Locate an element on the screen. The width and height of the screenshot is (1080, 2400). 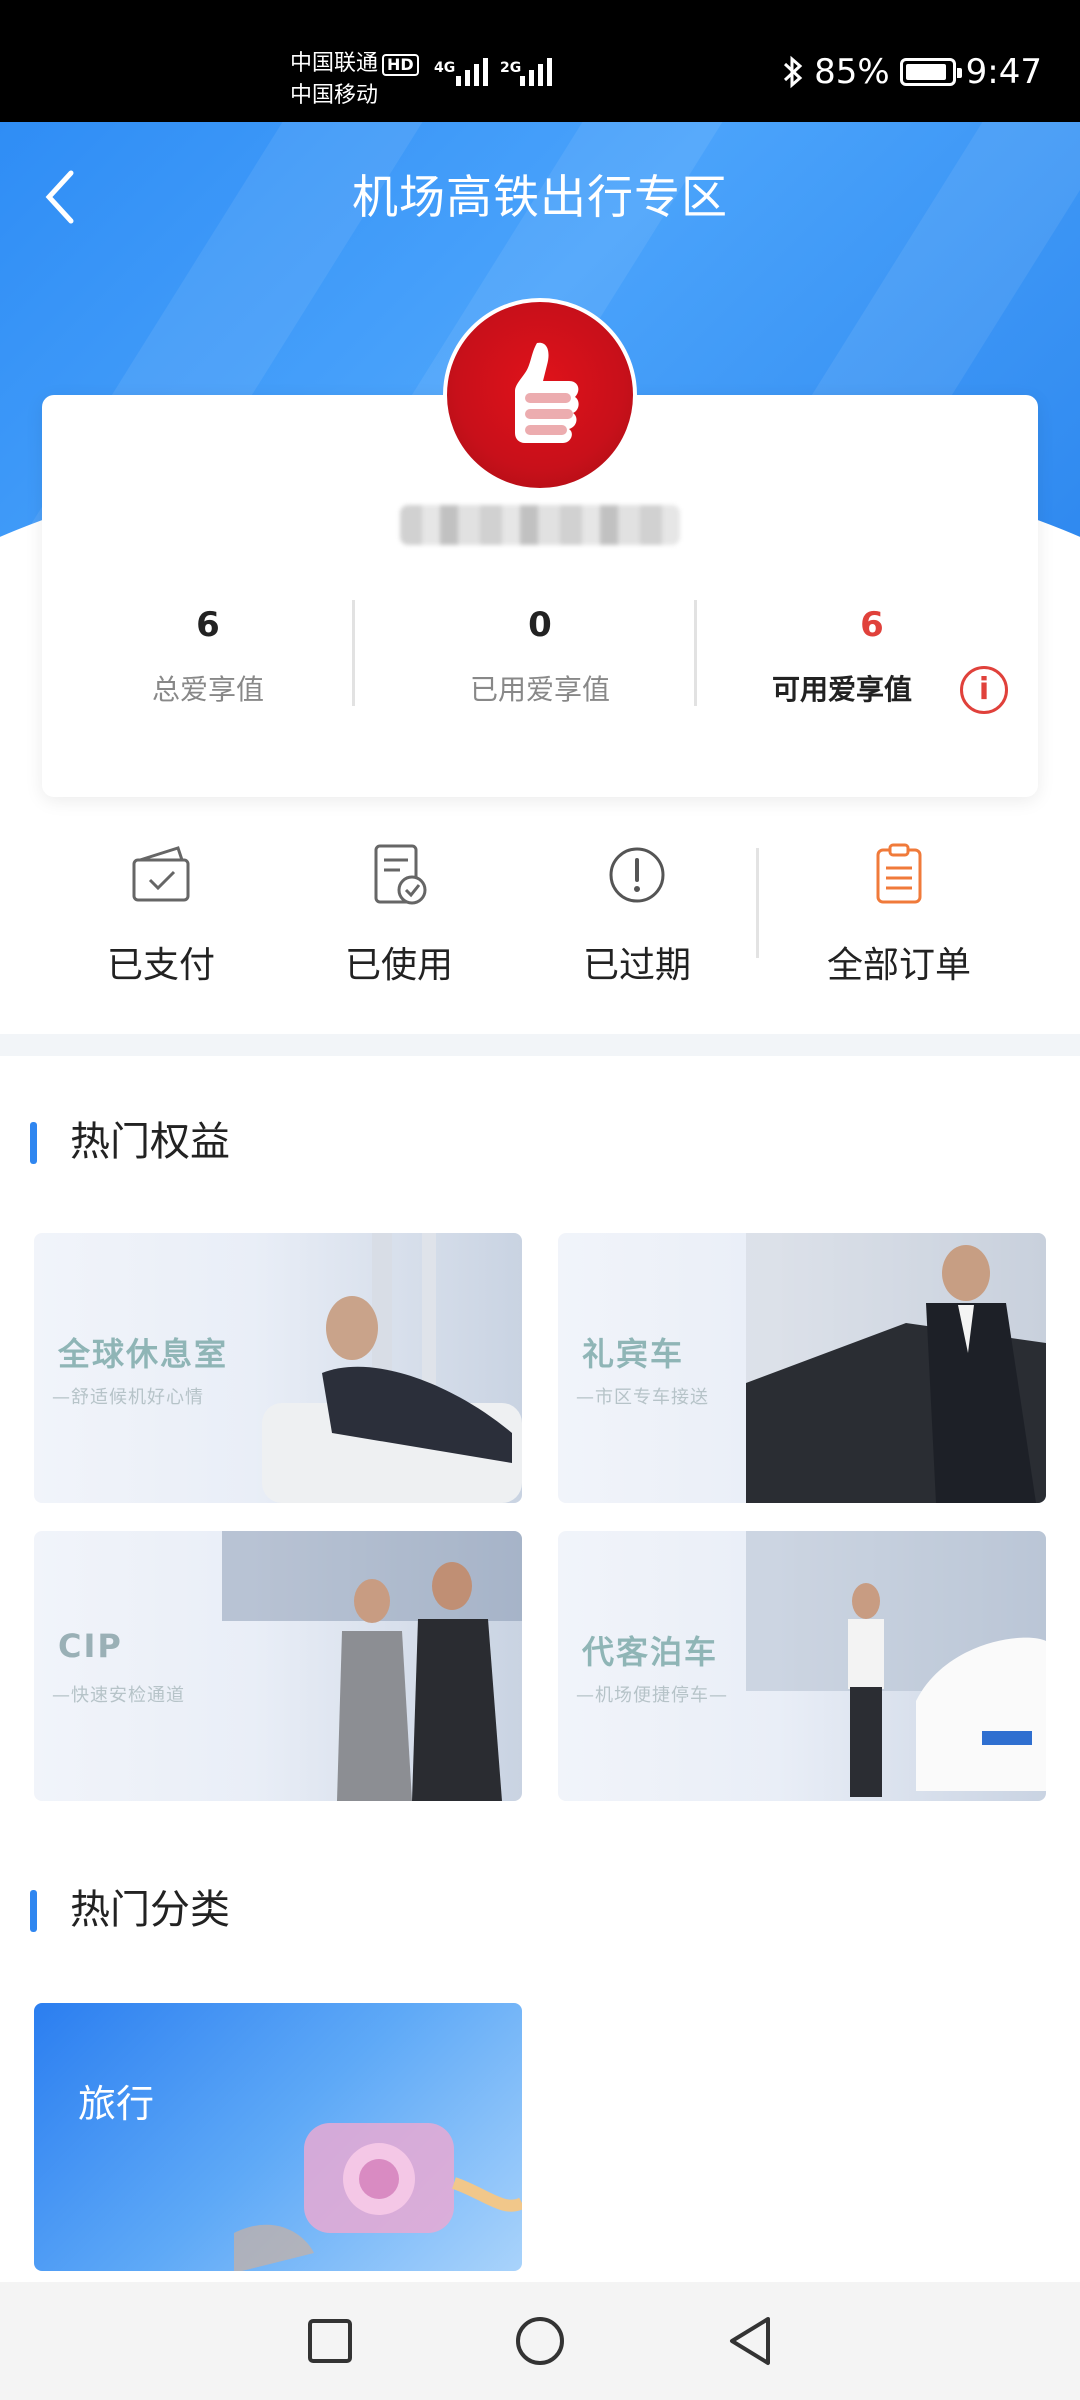
back-nav-button is located at coordinates (750, 2341).